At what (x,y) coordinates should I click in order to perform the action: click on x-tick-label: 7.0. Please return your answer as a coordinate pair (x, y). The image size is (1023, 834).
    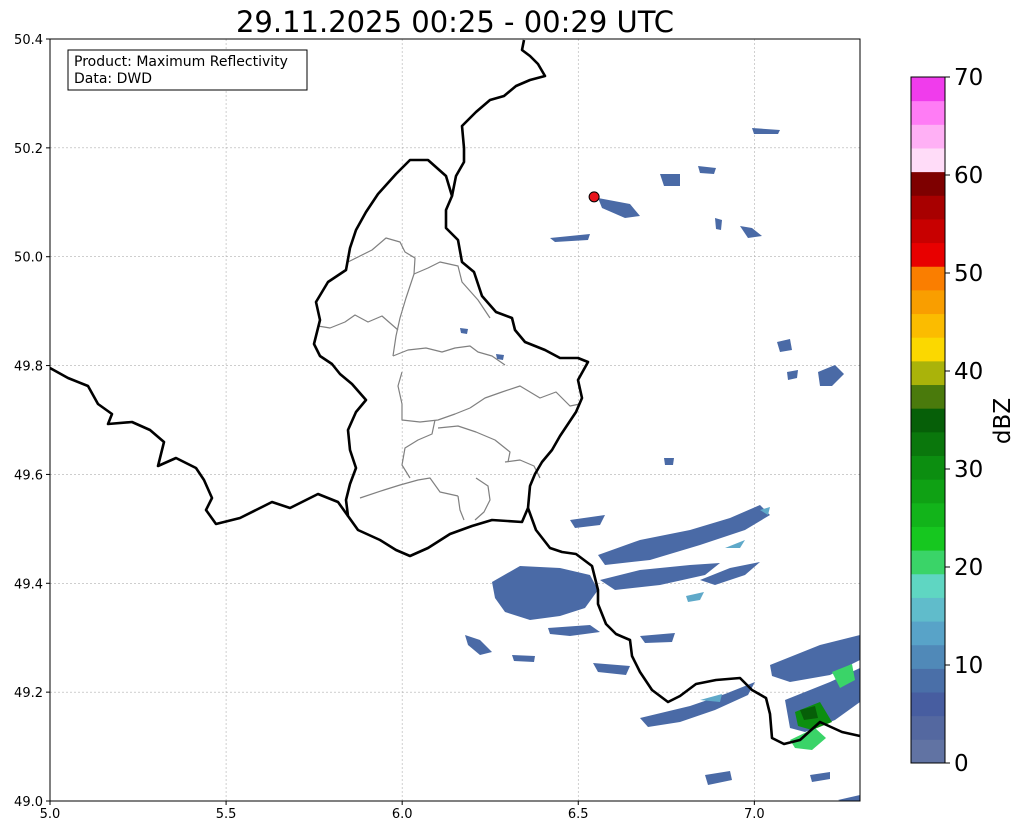
    Looking at the image, I should click on (754, 814).